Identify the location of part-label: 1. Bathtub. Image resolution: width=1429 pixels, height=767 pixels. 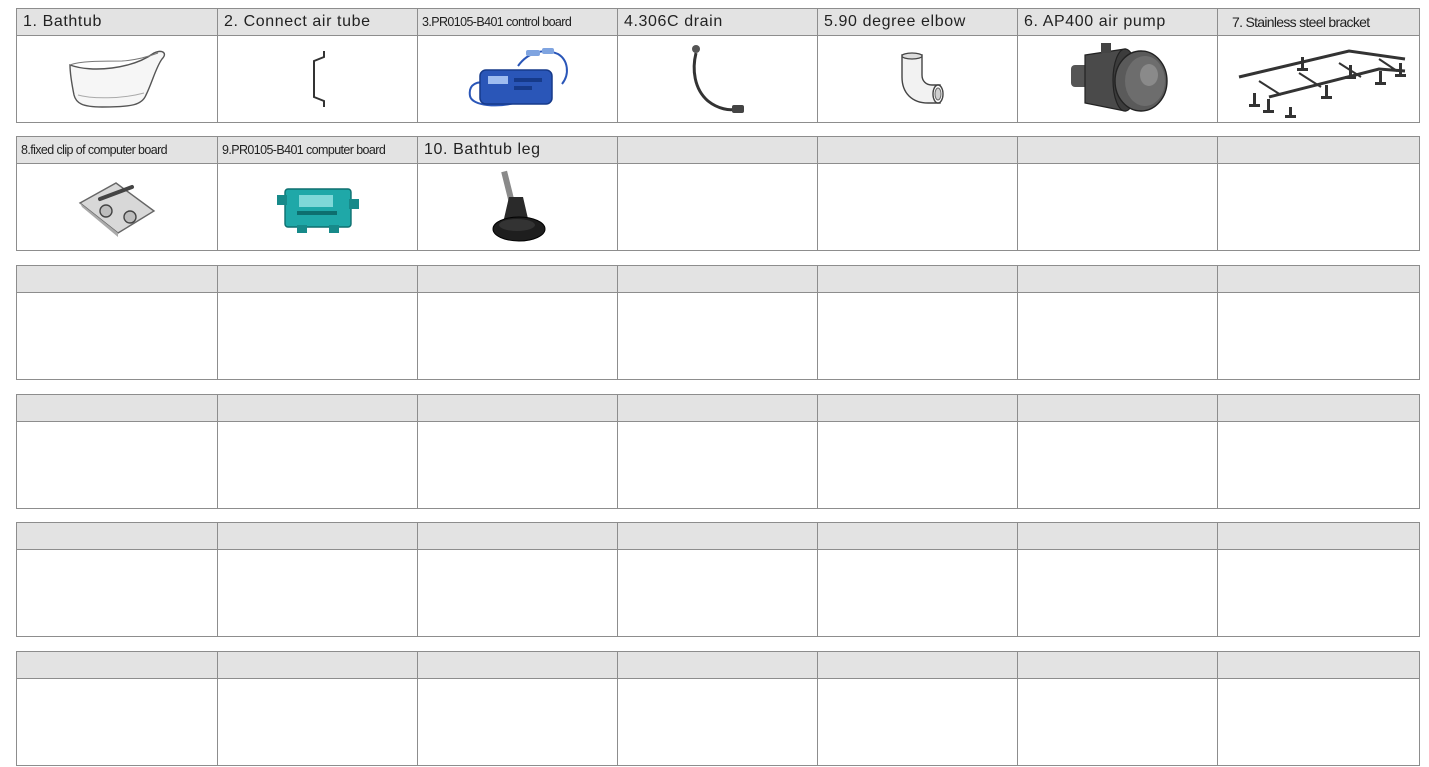
(62, 21).